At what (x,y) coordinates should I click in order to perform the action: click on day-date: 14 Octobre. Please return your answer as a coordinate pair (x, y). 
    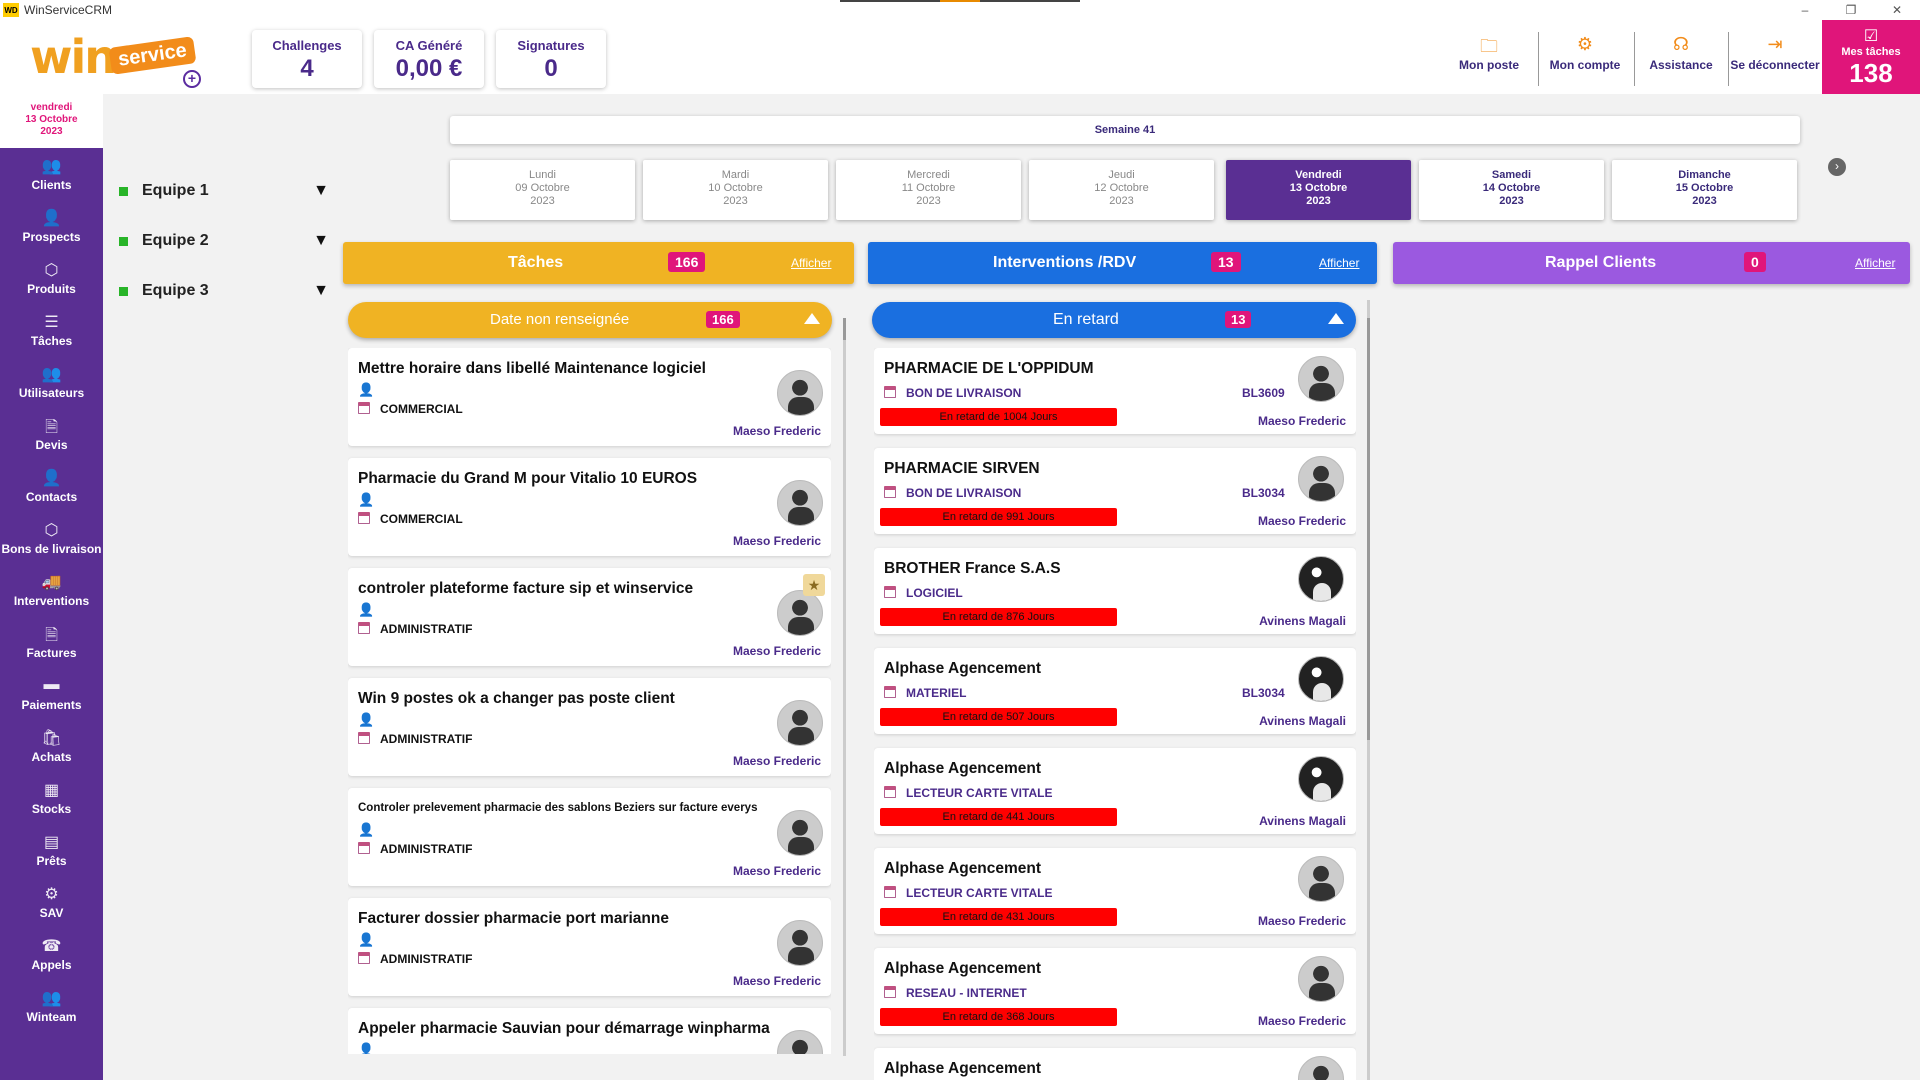
    Looking at the image, I should click on (1511, 188).